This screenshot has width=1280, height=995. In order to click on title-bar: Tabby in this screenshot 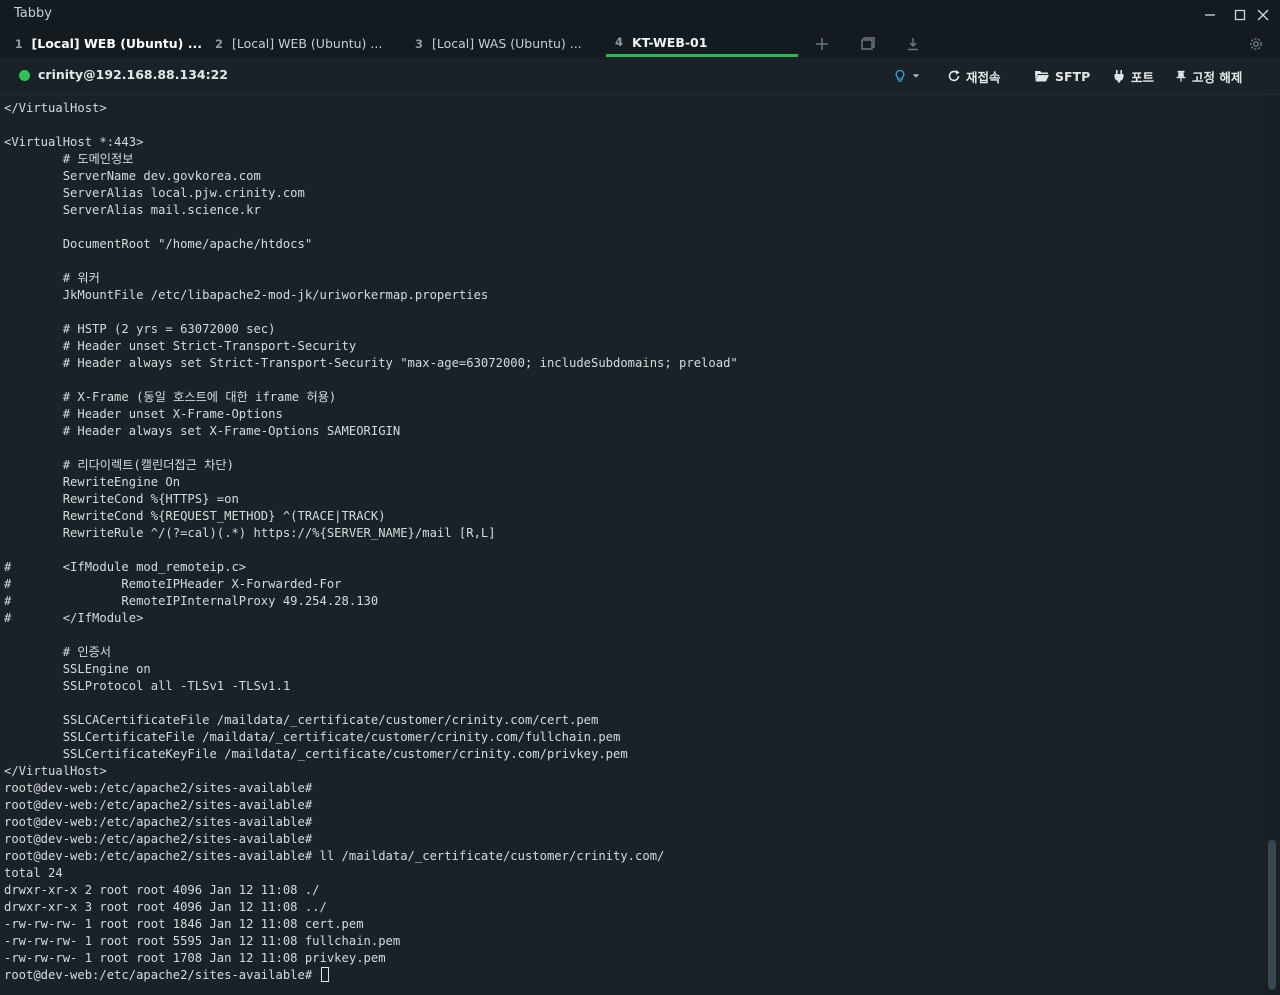, I will do `click(640, 15)`.